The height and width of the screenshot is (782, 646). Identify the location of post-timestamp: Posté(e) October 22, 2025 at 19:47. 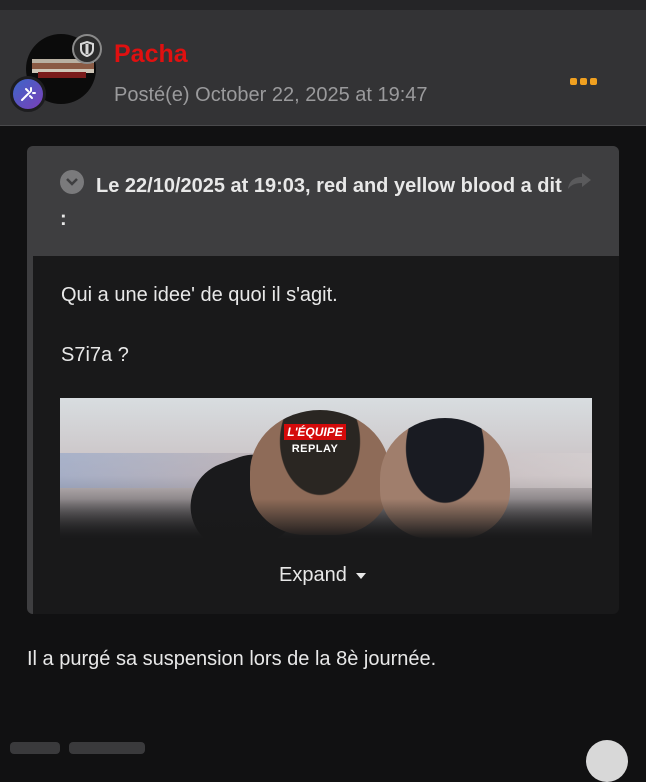
(271, 95).